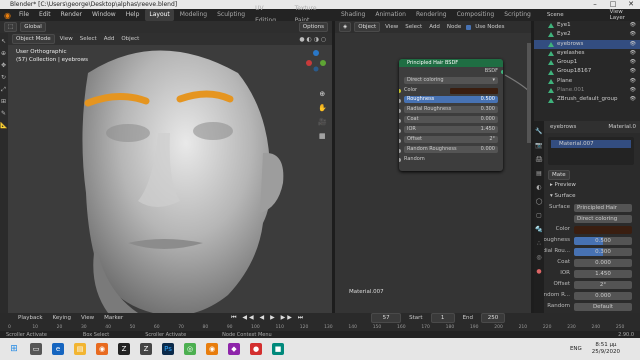  Describe the element at coordinates (367, 27) in the screenshot. I see `shader-type-dropdown: Object` at that location.